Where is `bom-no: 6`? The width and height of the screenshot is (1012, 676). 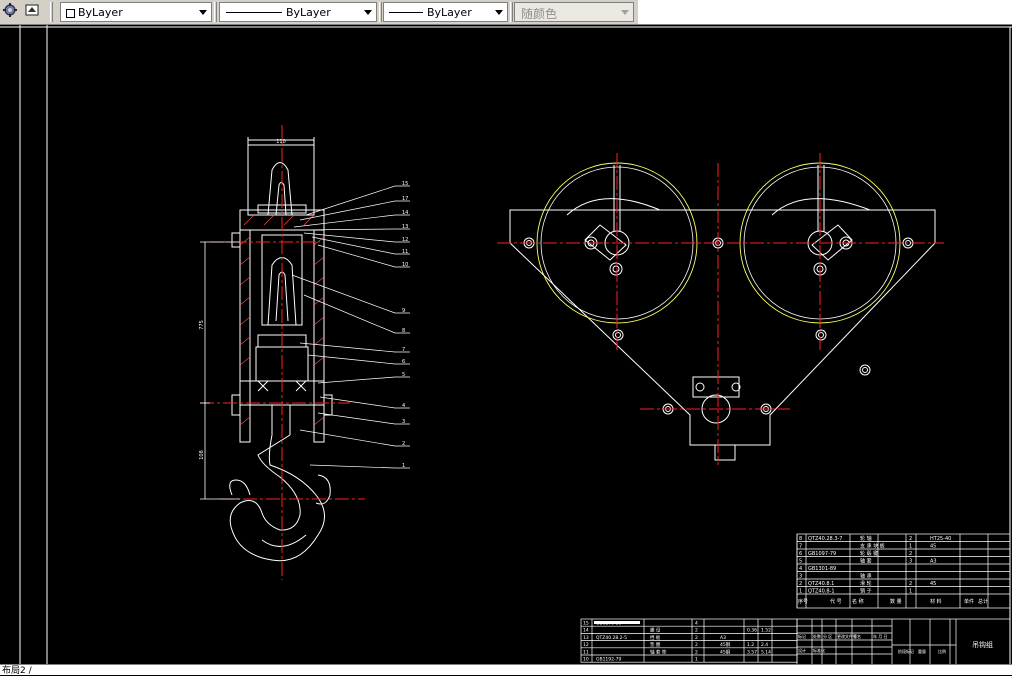 bom-no: 6 is located at coordinates (800, 554).